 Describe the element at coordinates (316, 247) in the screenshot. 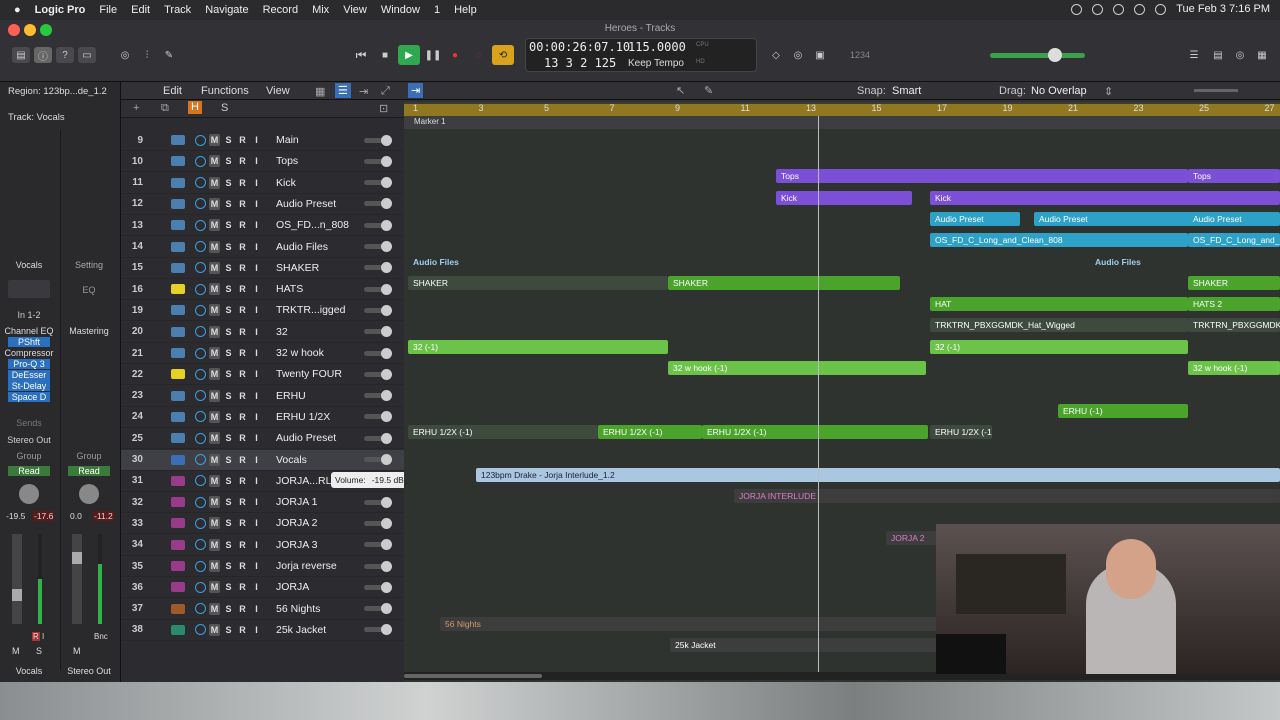

I see `track-name: Audio Files` at that location.